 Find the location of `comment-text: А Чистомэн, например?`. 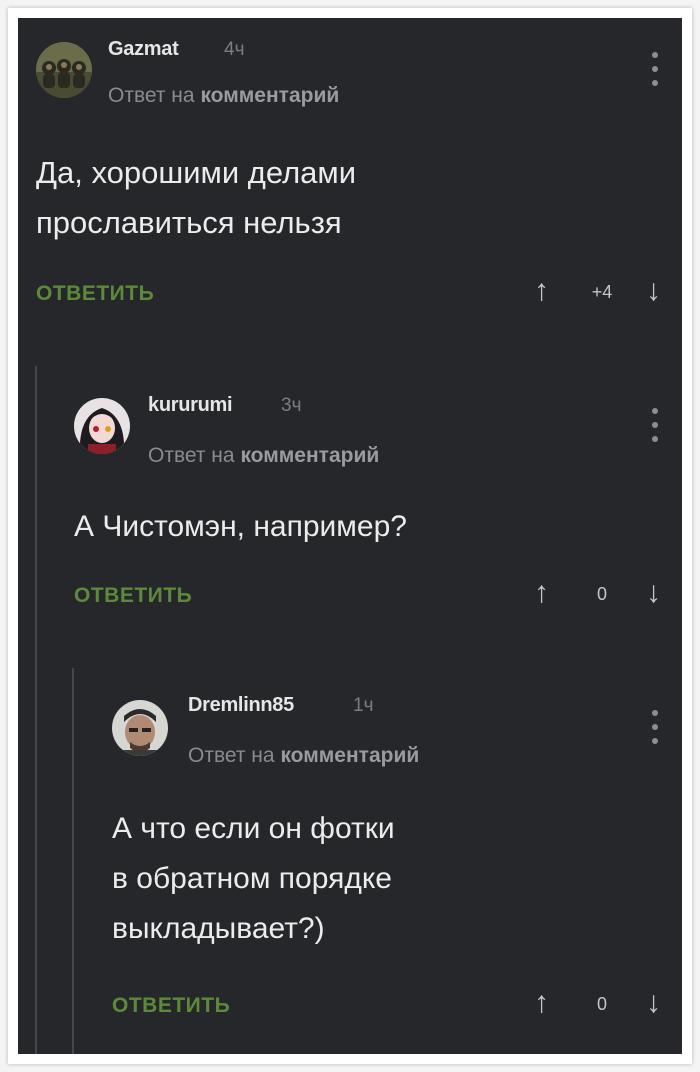

comment-text: А Чистомэн, например? is located at coordinates (240, 526).